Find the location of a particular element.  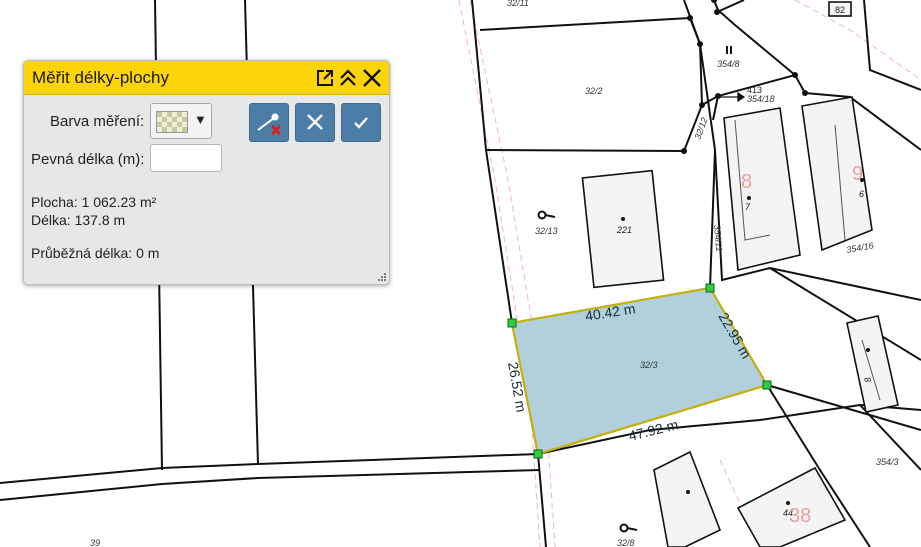

check-icon is located at coordinates (361, 123).